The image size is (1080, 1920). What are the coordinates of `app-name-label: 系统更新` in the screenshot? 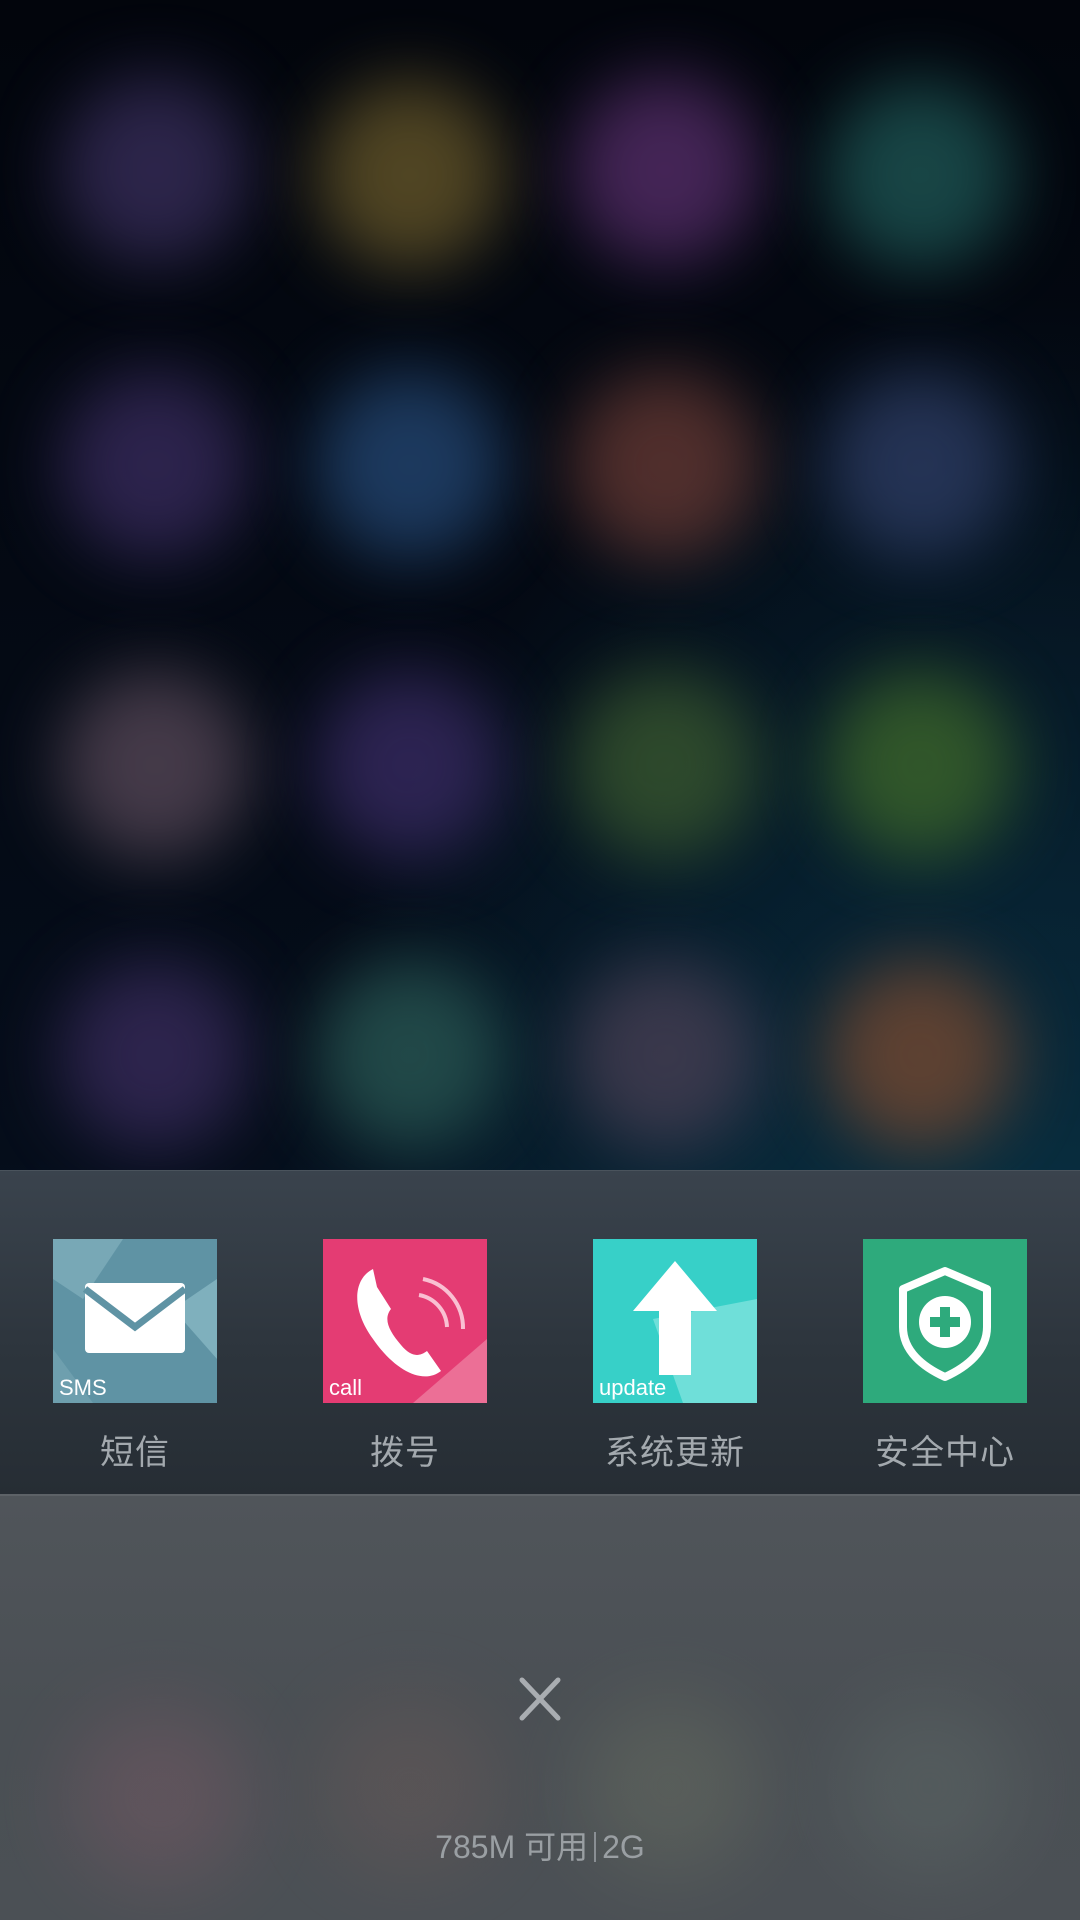 It's located at (675, 1453).